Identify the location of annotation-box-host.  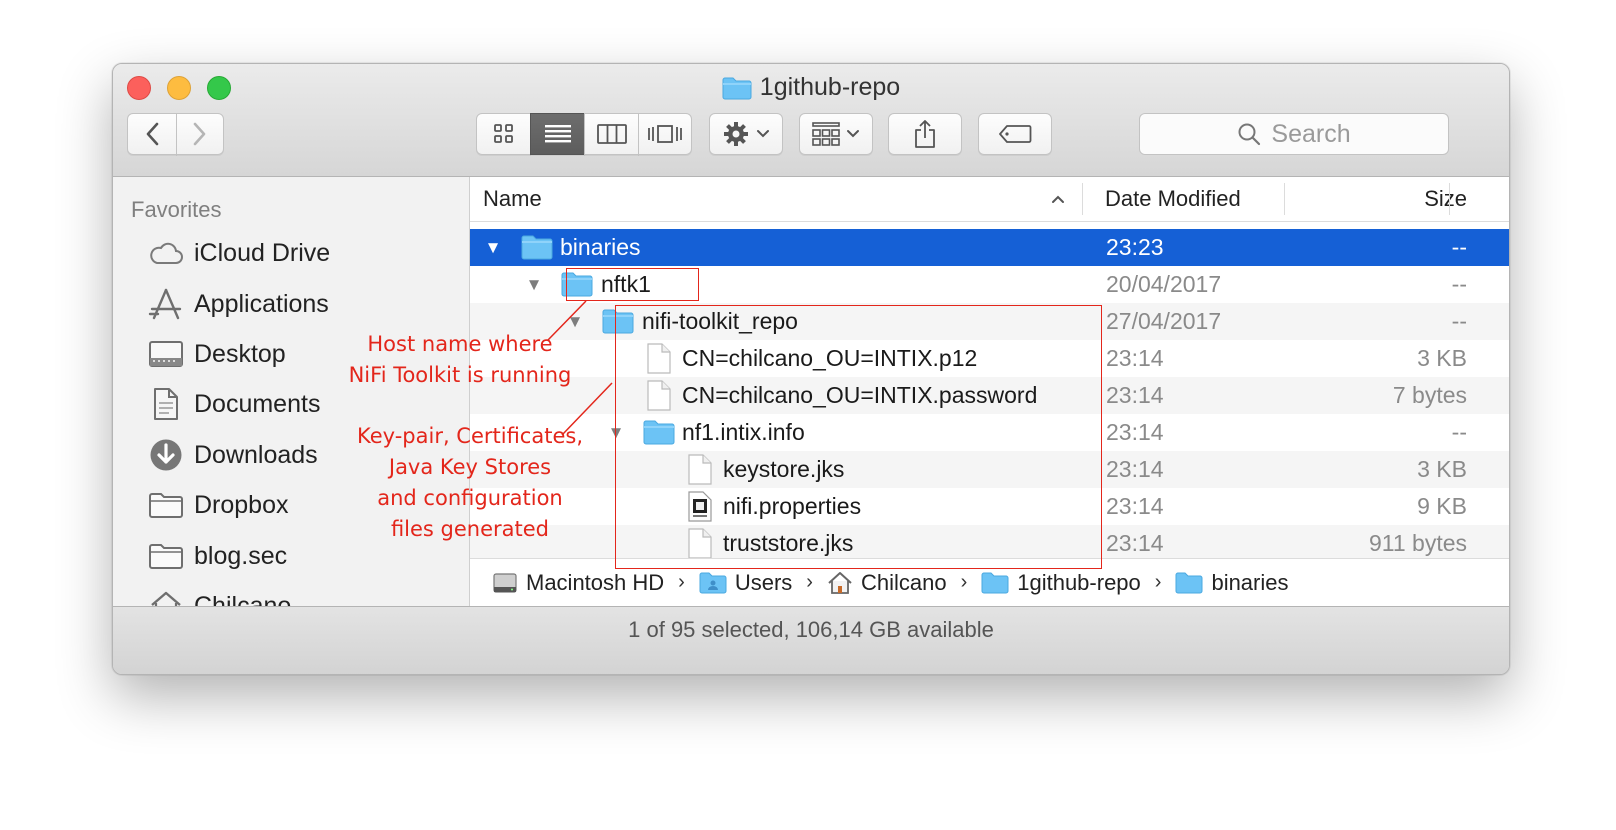
(632, 284).